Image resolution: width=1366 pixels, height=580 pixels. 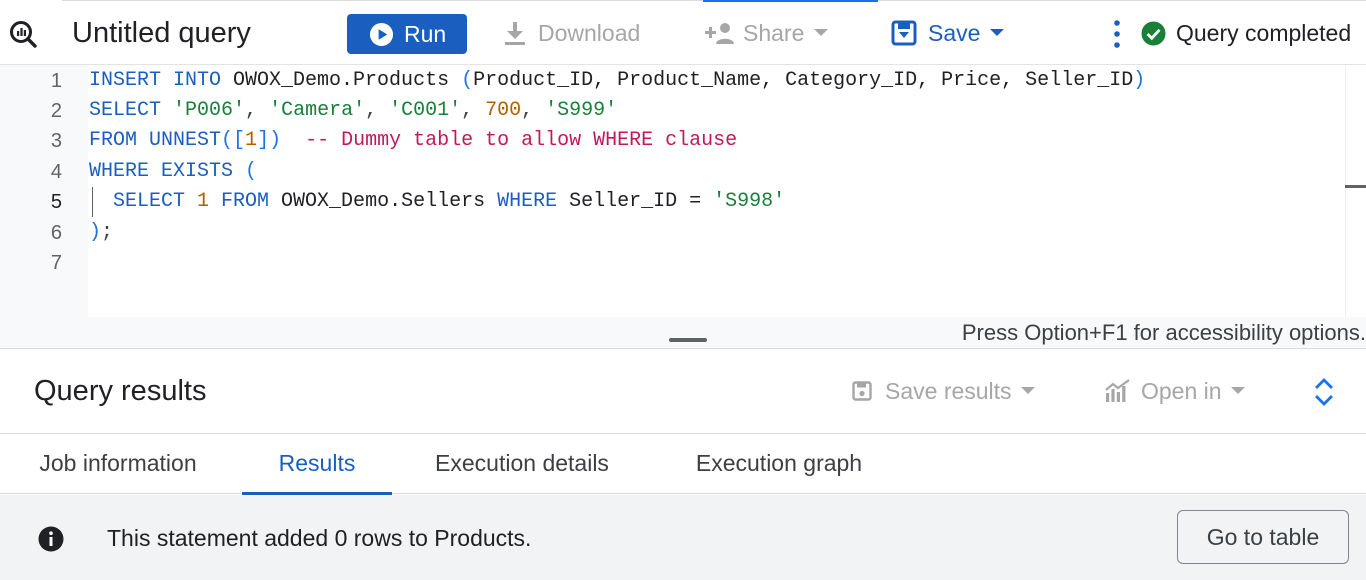 I want to click on open-in-button: Open in, so click(x=1175, y=391).